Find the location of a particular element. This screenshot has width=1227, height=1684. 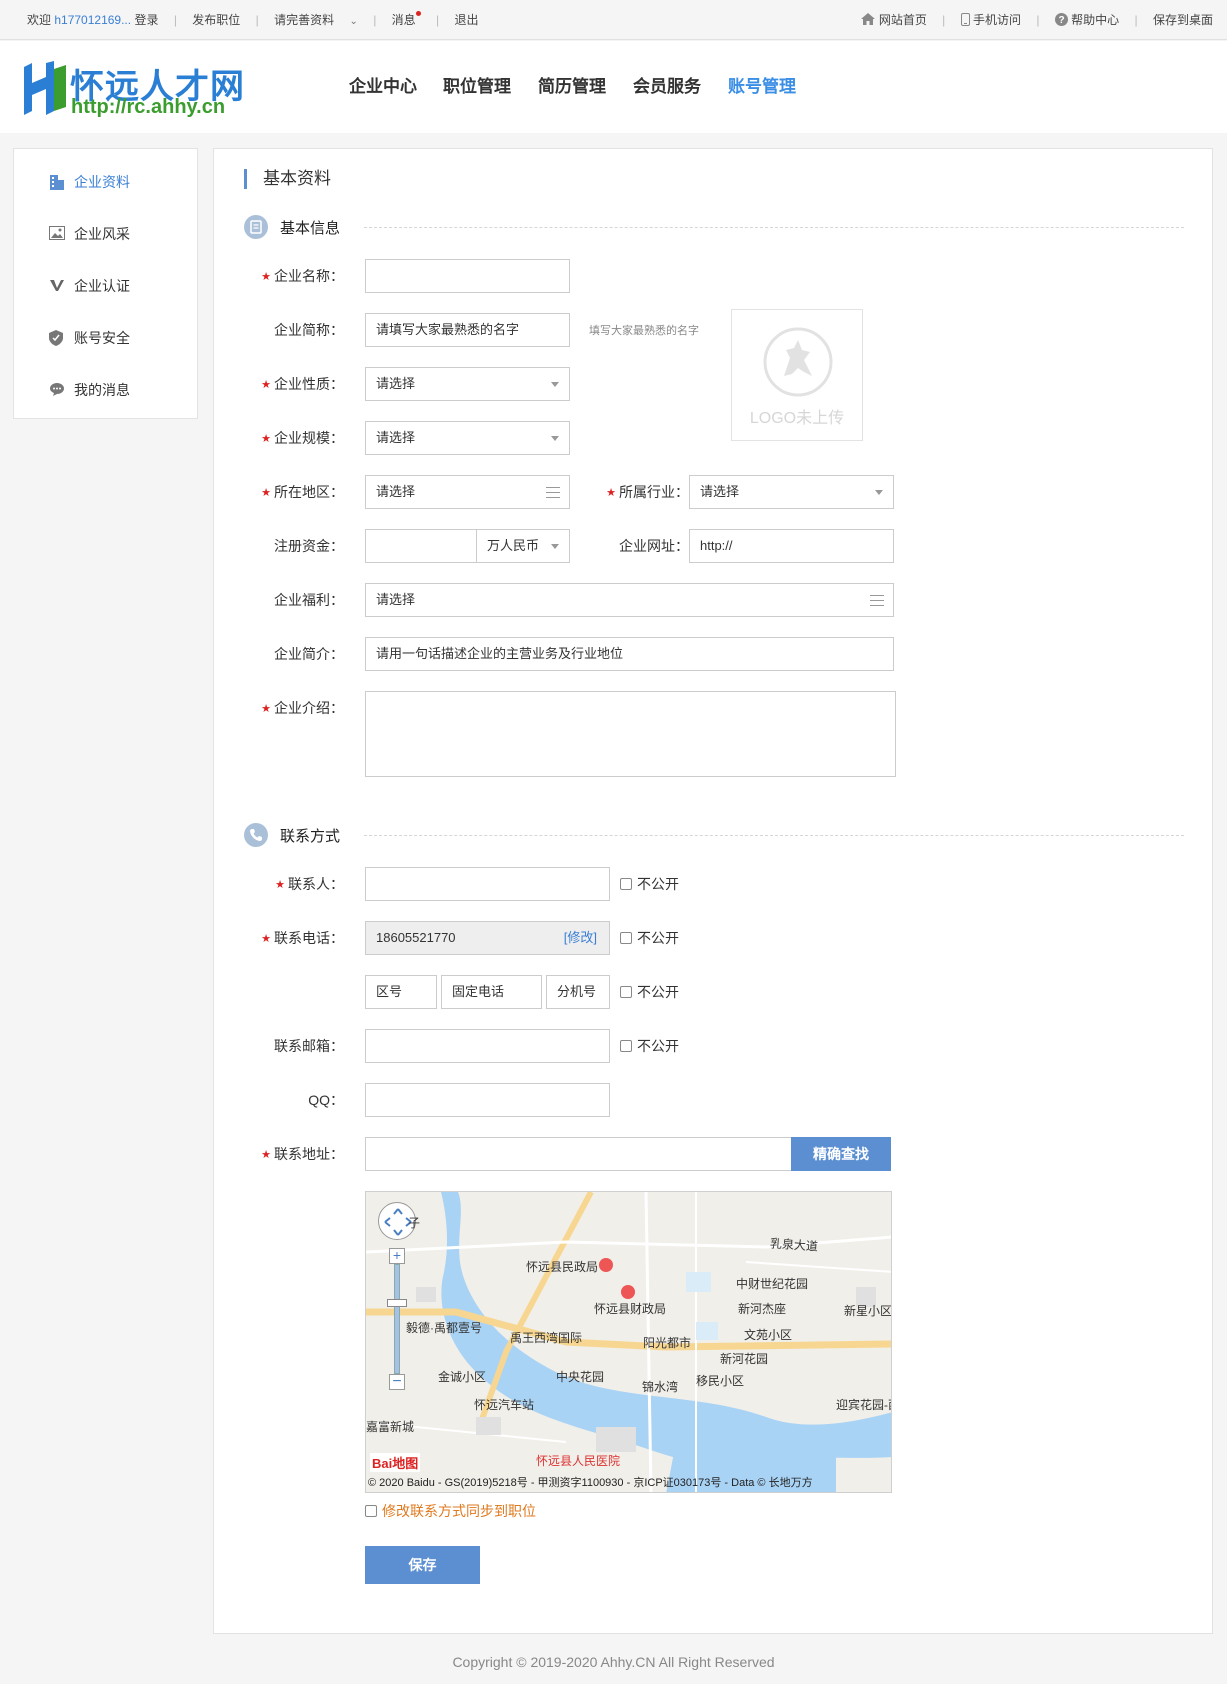

sidebar-item-my-messages: 我的消息 is located at coordinates (89, 390).